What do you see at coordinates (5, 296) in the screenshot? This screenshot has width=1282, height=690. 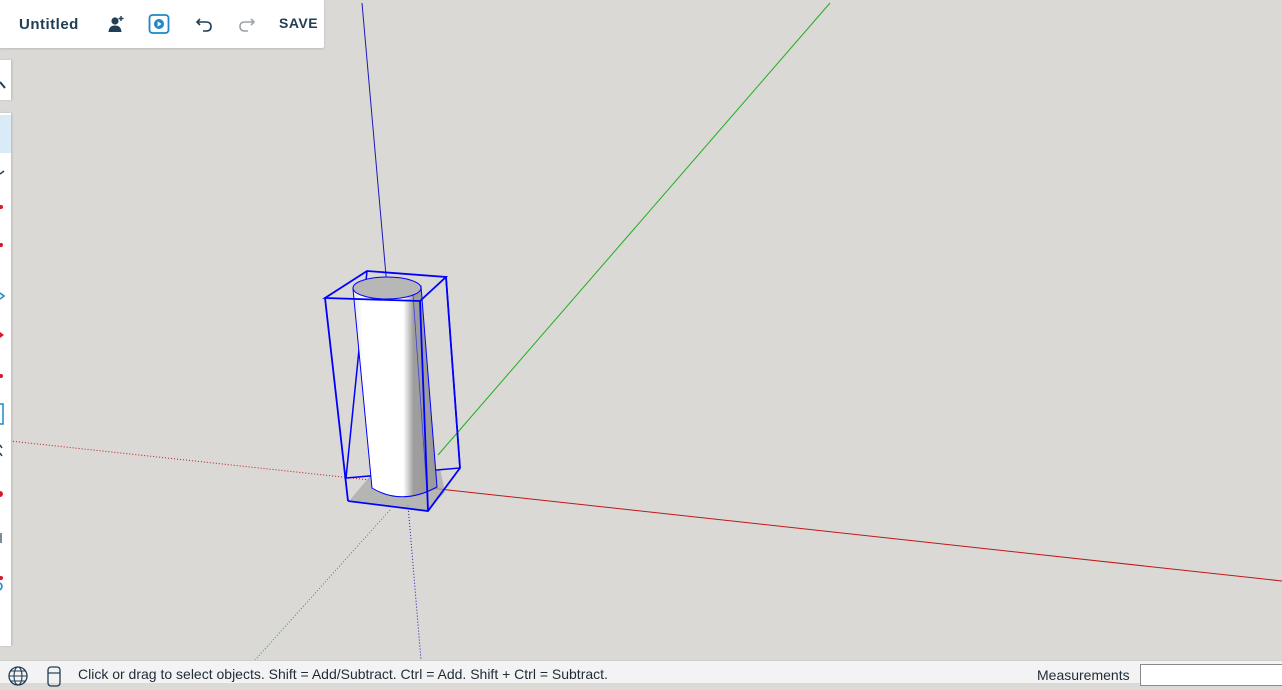 I see `rectangle-tool-icon` at bounding box center [5, 296].